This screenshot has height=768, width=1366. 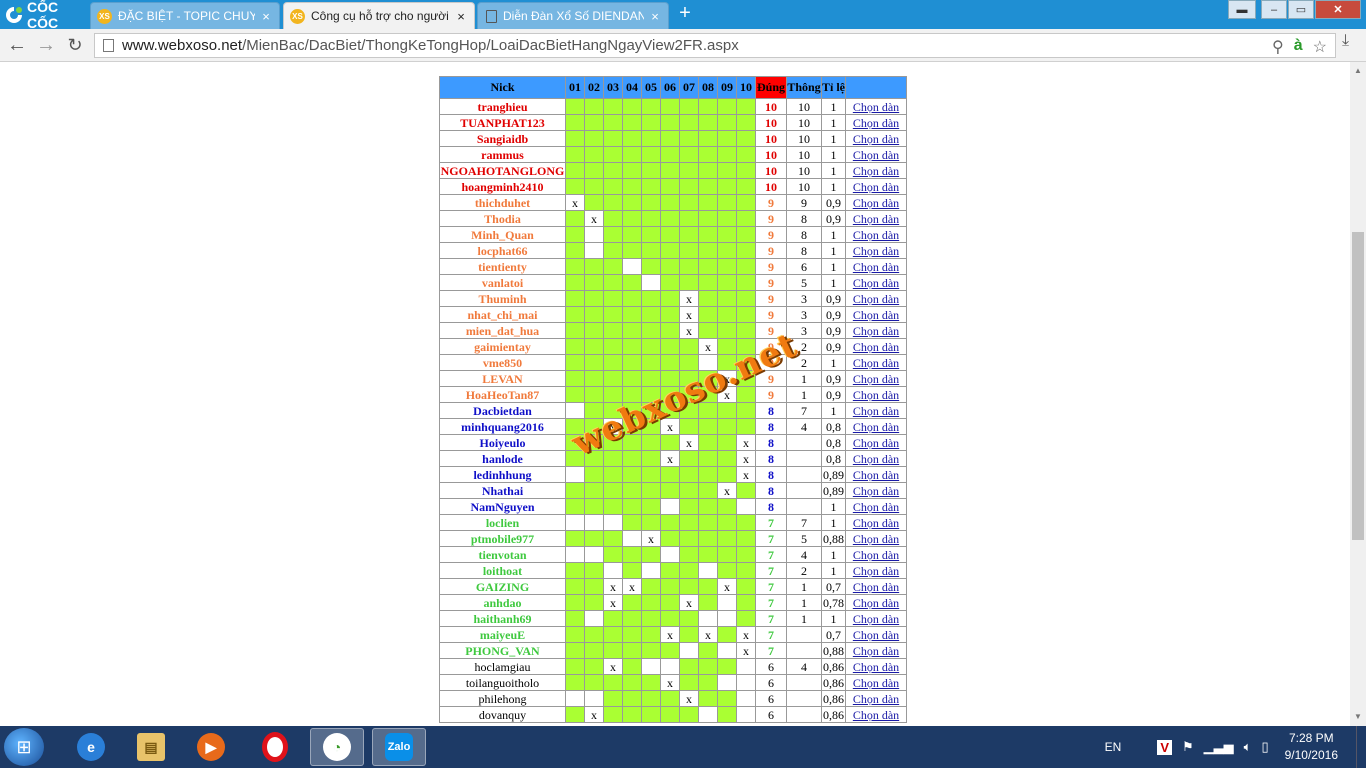 What do you see at coordinates (685, 13) in the screenshot?
I see `new-tab-icon: +` at bounding box center [685, 13].